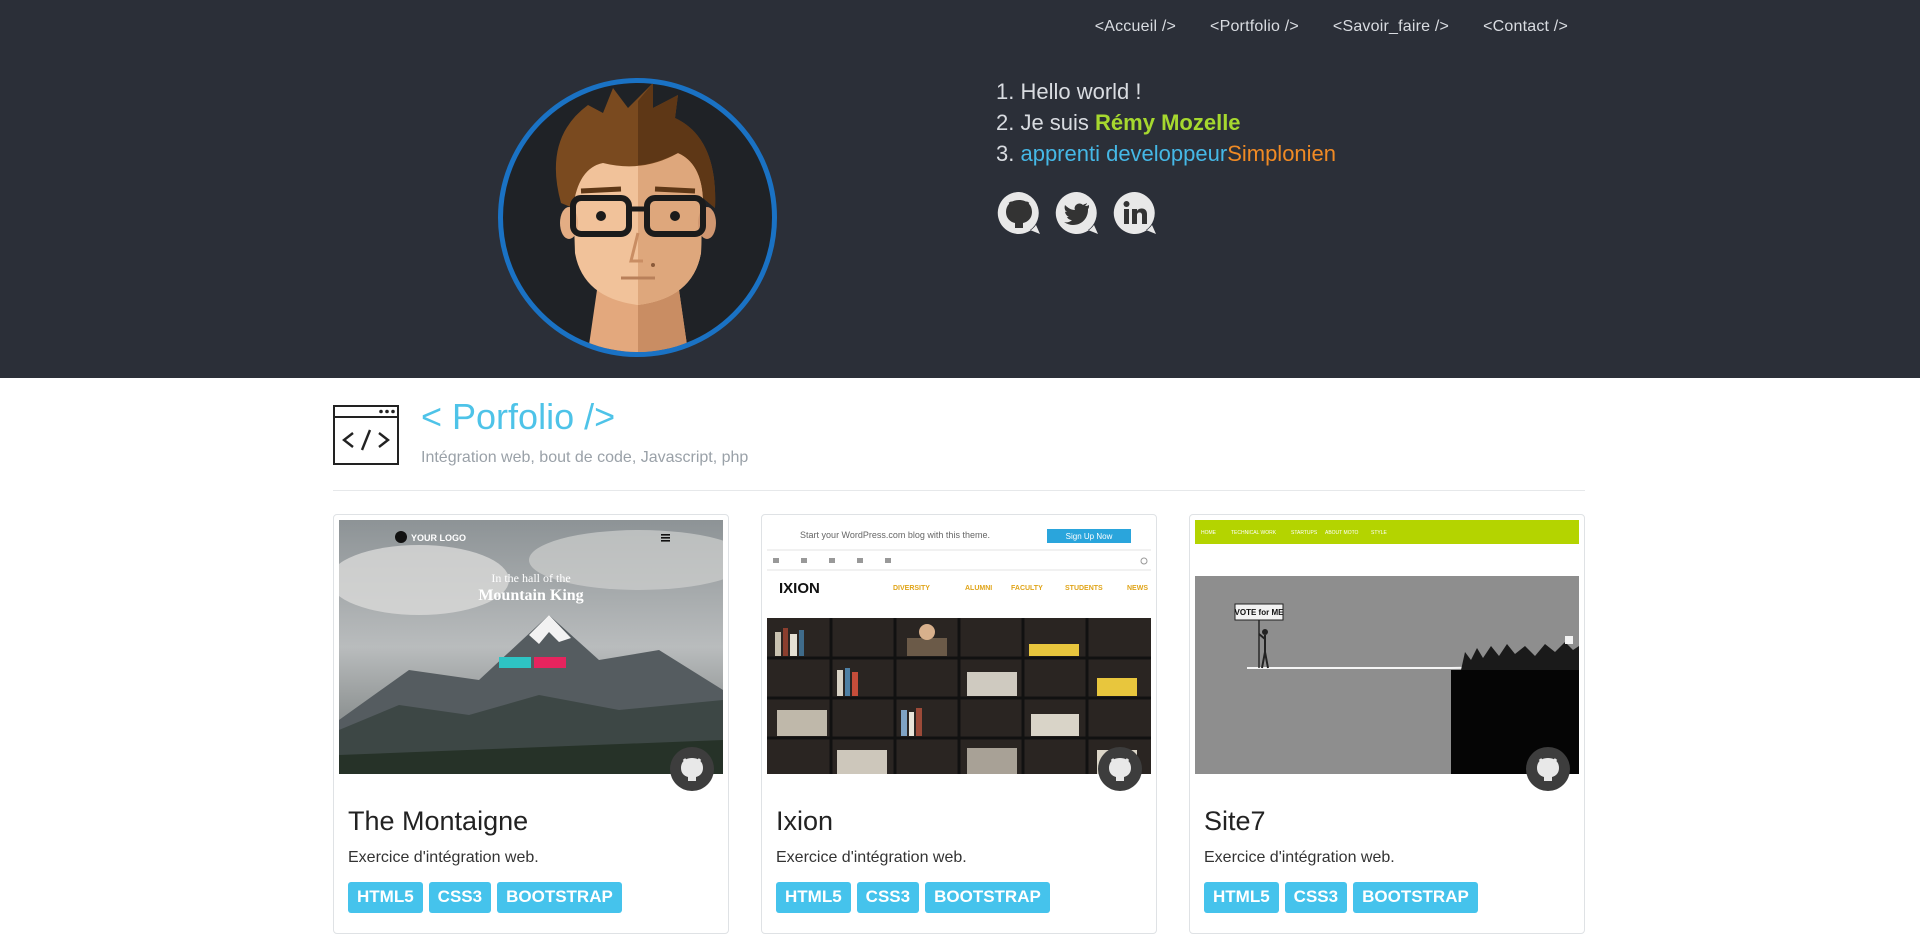 This screenshot has height=934, width=1920. Describe the element at coordinates (1304, 533) in the screenshot. I see `thumb-menu-3: STARTUPS` at that location.